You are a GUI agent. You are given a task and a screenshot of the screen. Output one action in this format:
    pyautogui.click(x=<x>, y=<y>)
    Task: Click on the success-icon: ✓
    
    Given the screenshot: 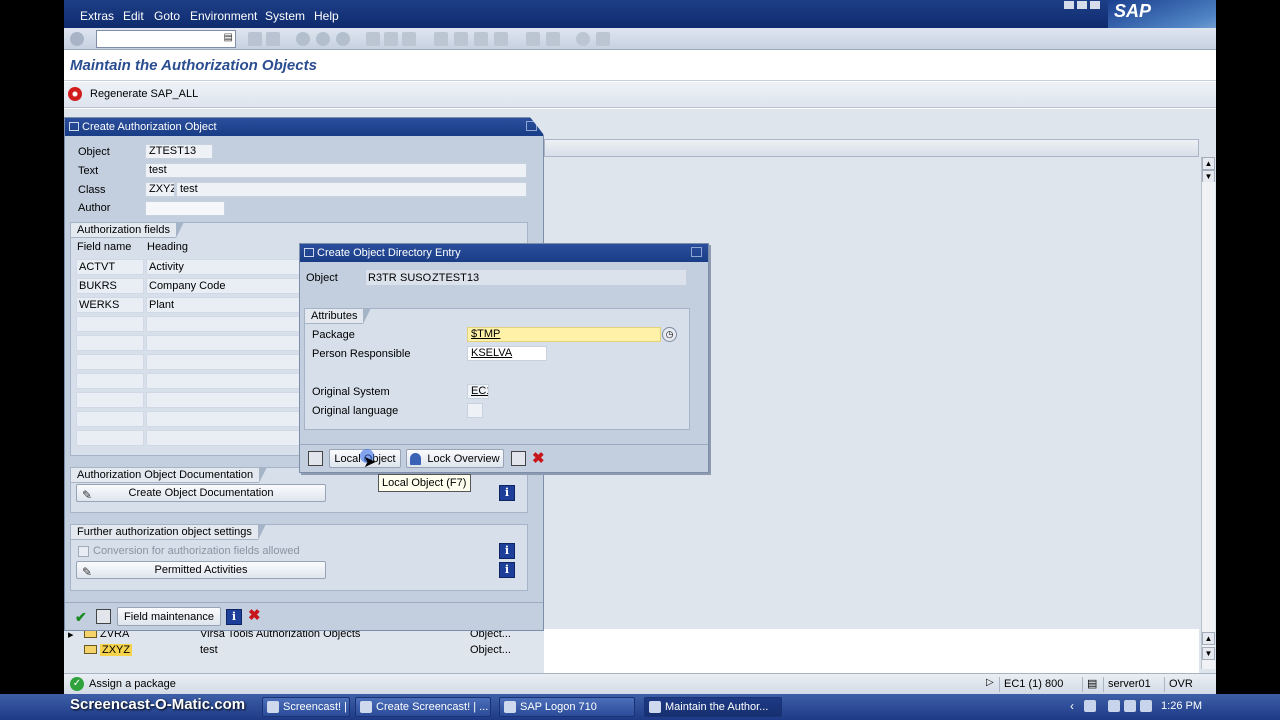 What is the action you would take?
    pyautogui.click(x=77, y=684)
    